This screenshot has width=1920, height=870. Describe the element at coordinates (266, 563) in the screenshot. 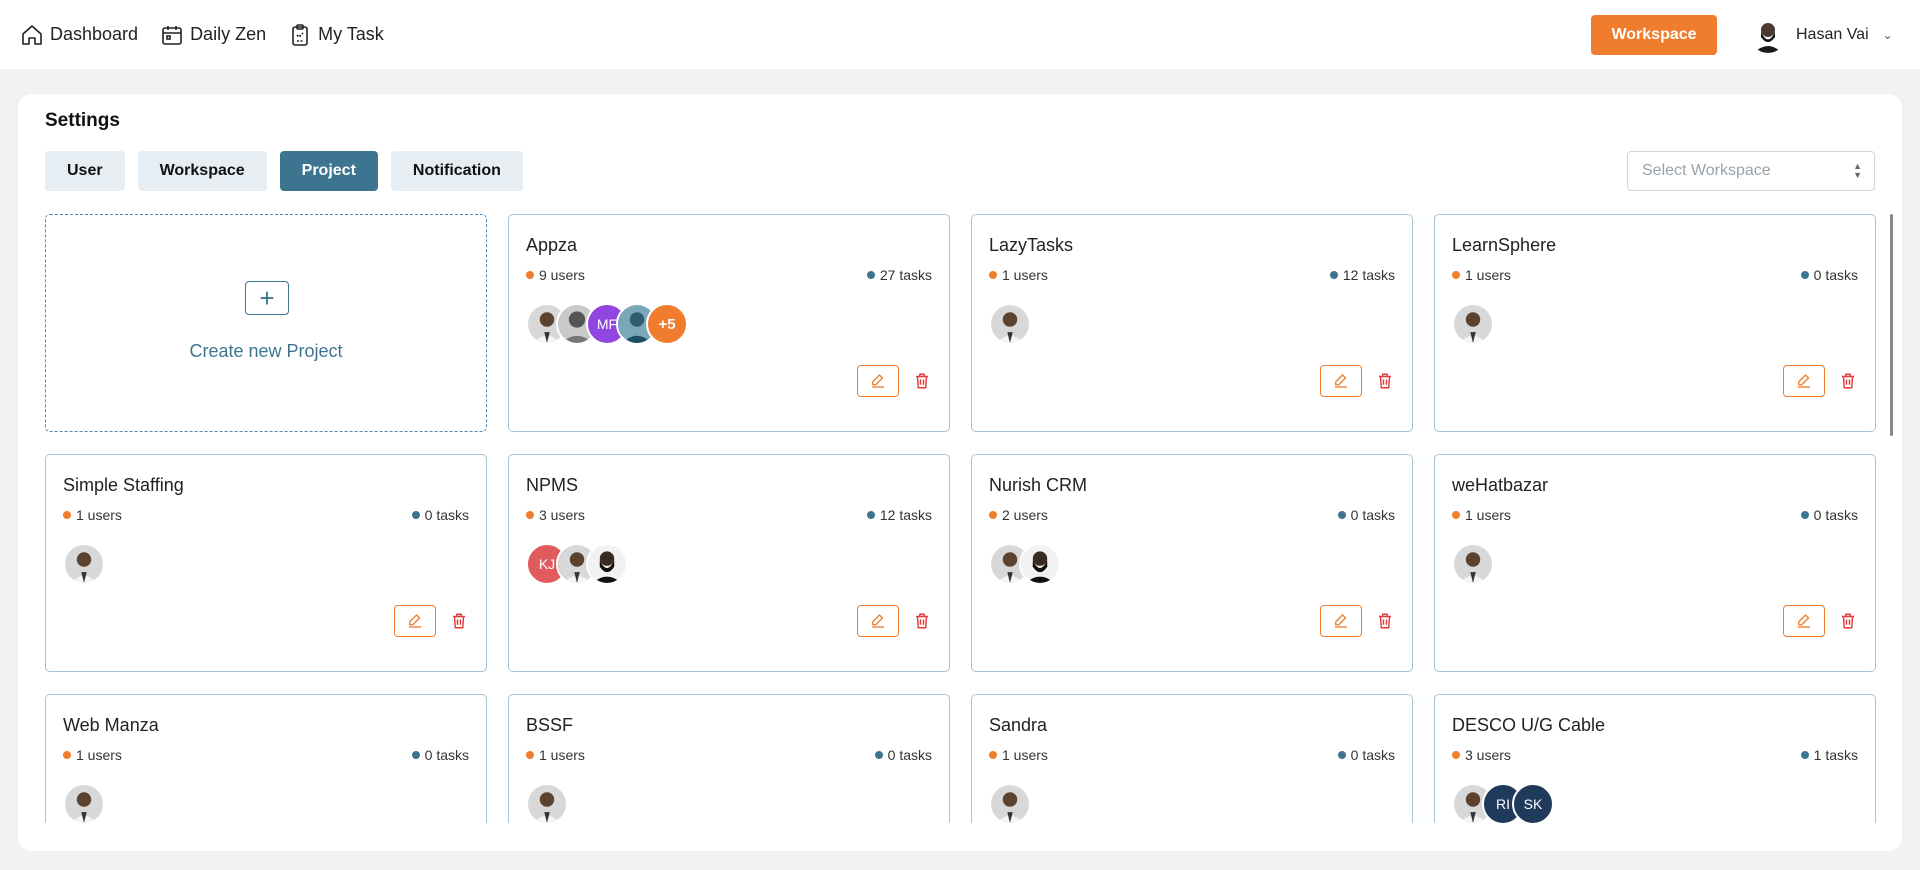

I see `project-card: Simple Staffing 1 users 0 tasks` at that location.